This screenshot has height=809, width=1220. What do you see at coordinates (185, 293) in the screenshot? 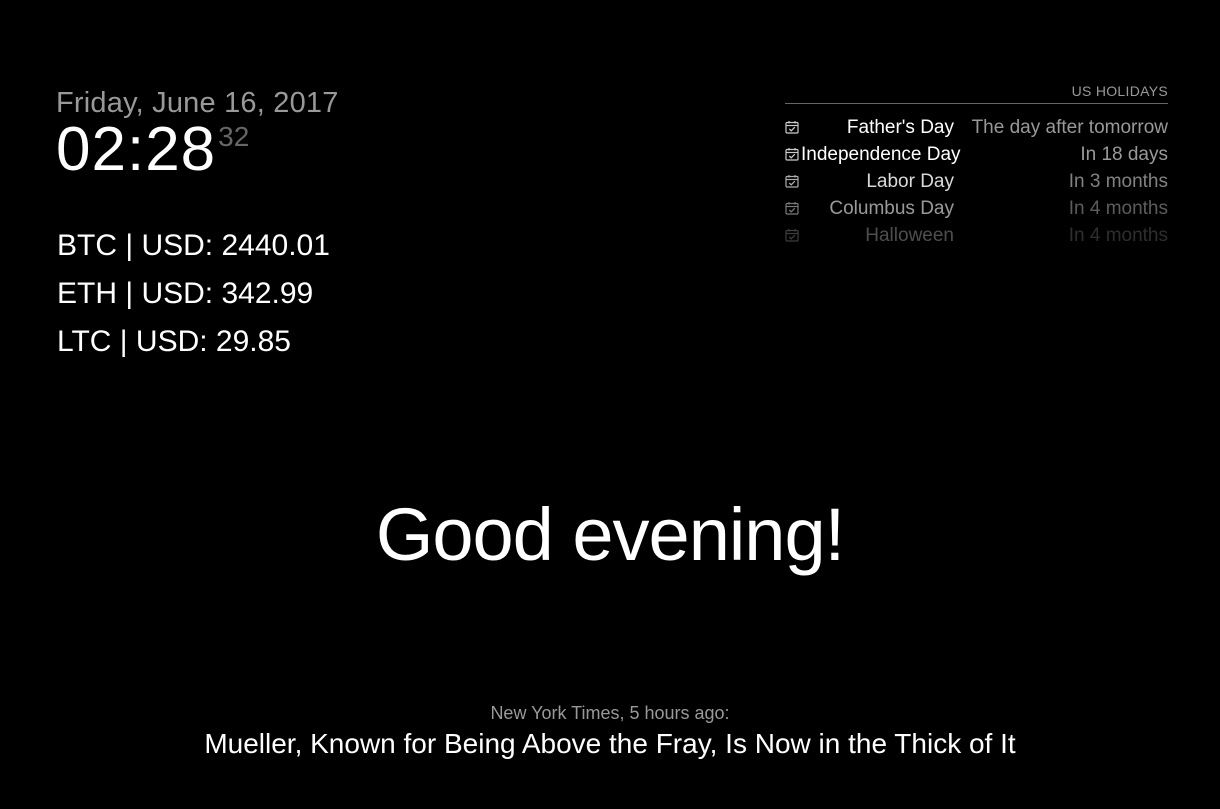
I see `crypto-row-eth: ETH | USD: 342.99` at bounding box center [185, 293].